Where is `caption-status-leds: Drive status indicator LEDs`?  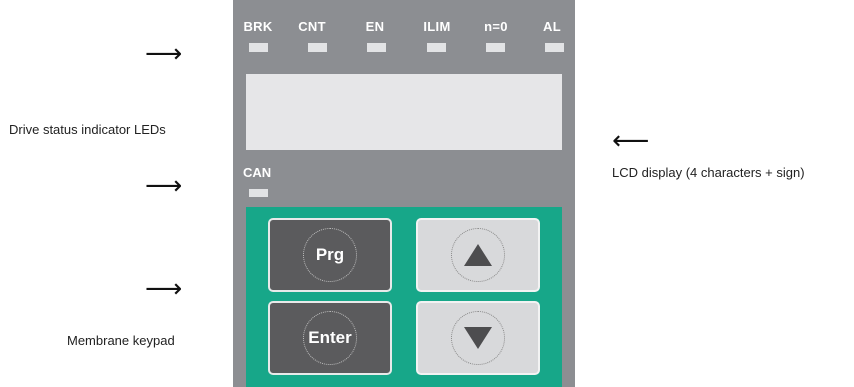
caption-status-leds: Drive status indicator LEDs is located at coordinates (87, 129).